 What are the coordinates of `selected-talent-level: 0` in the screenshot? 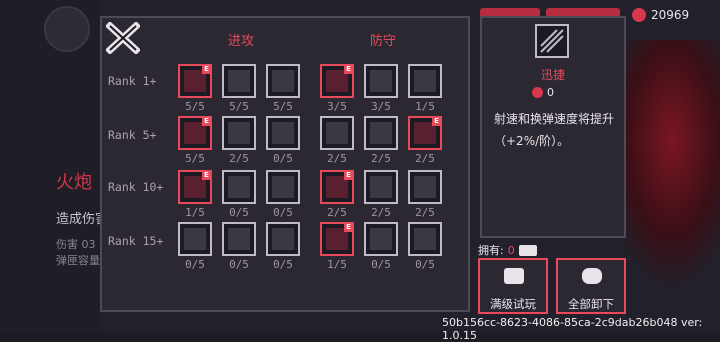 It's located at (543, 92).